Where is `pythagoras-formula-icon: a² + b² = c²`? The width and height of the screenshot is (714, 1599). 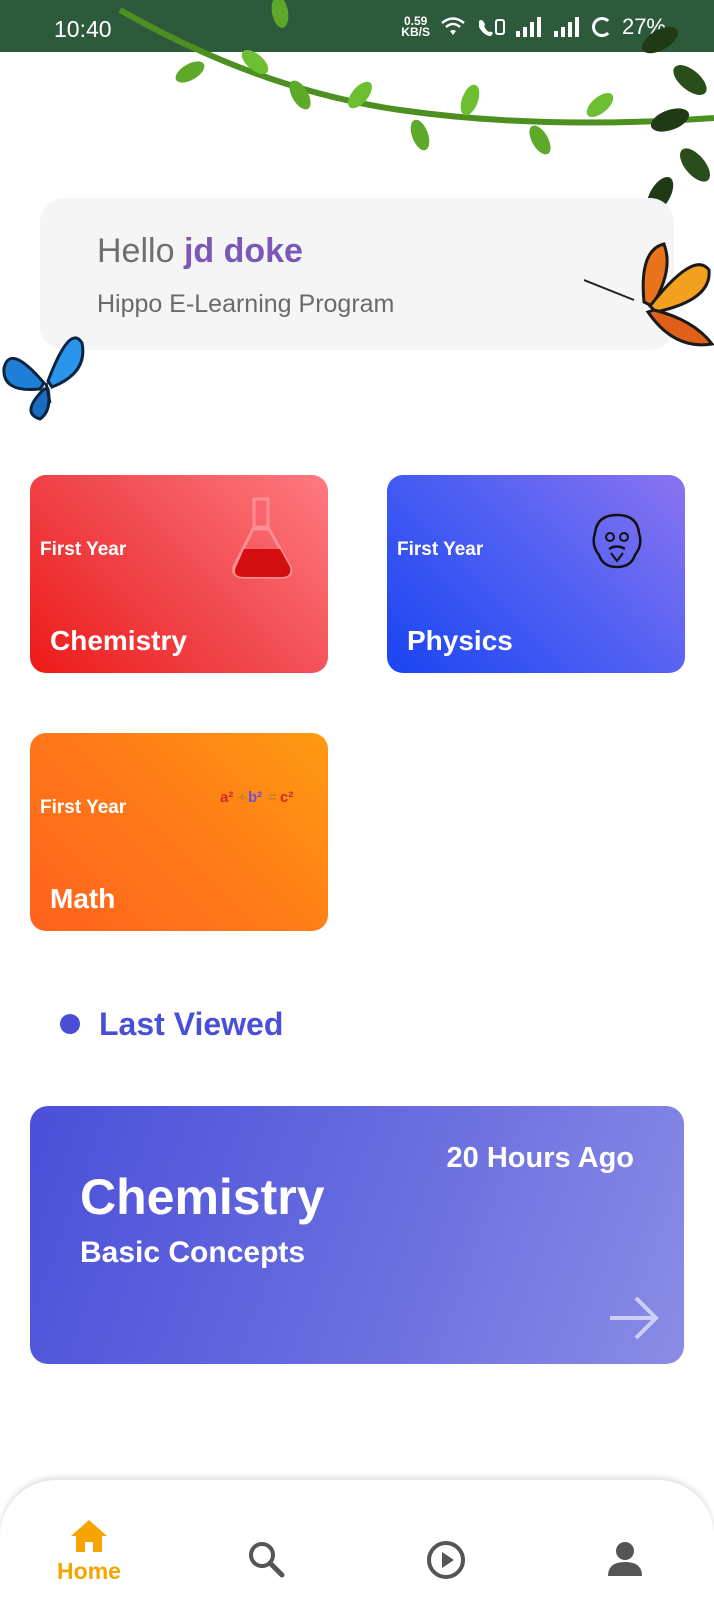 pythagoras-formula-icon: a² + b² = c² is located at coordinates (256, 797).